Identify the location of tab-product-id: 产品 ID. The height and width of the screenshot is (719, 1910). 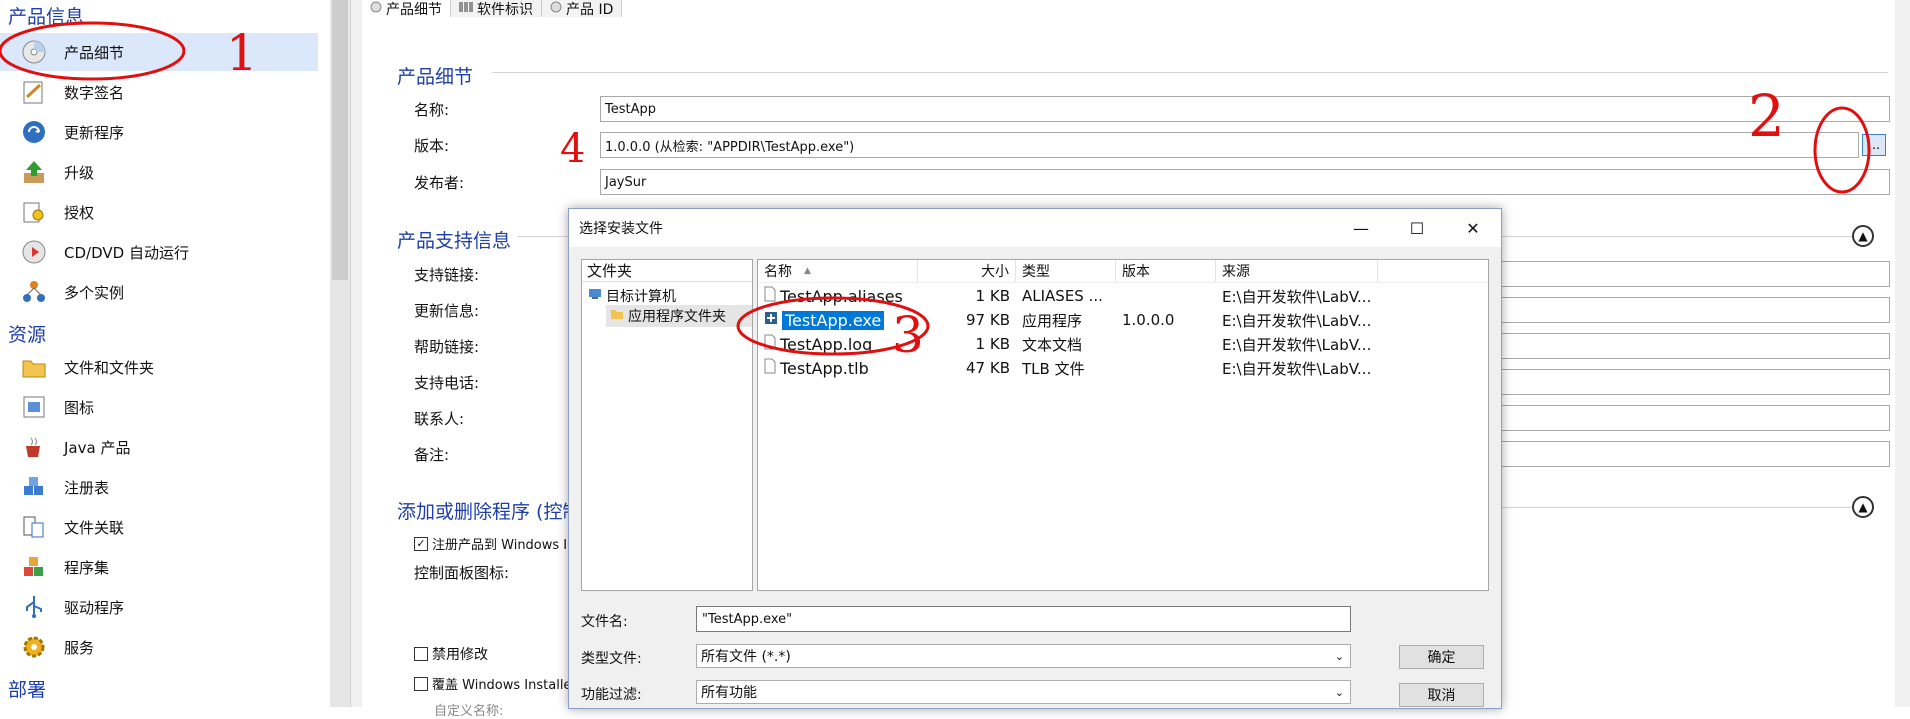
(582, 9).